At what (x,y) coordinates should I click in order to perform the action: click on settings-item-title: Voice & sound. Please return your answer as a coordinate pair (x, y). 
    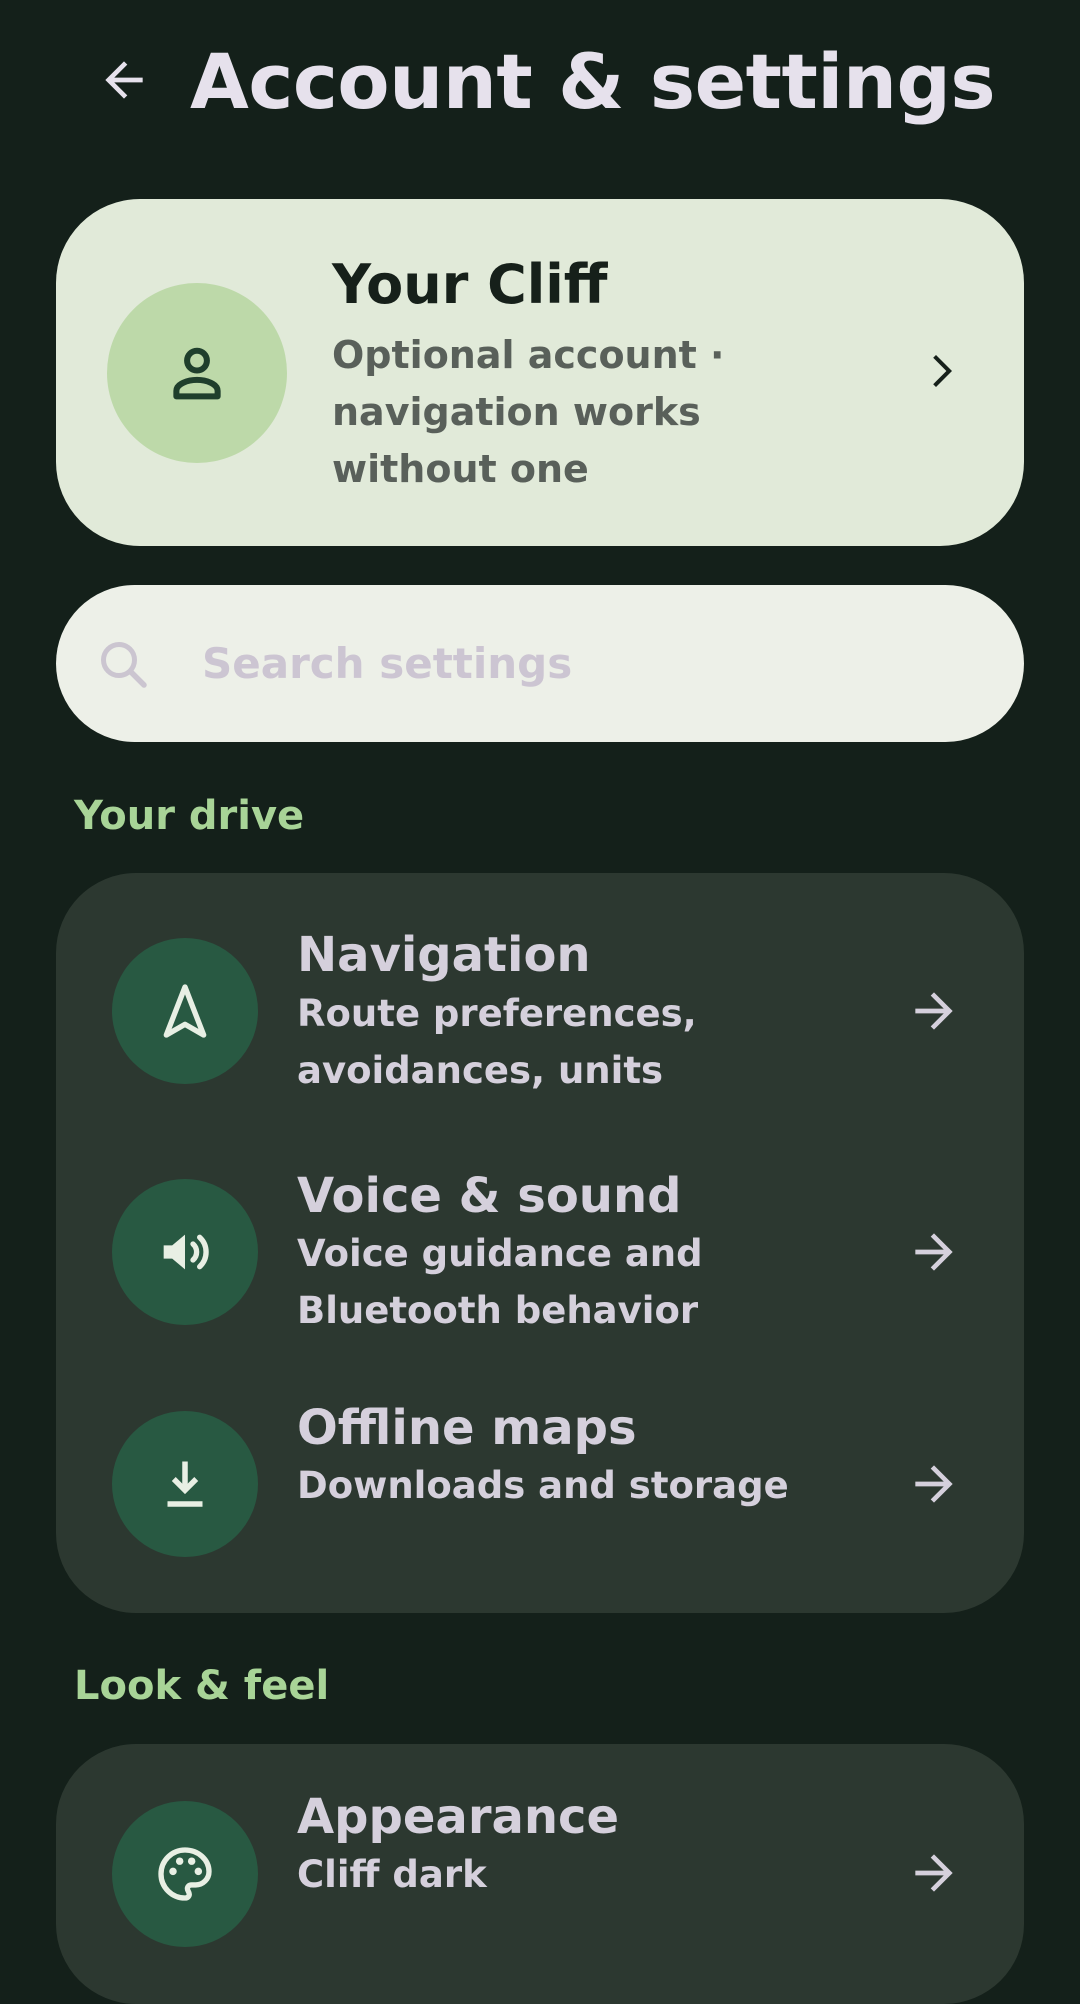
    Looking at the image, I should click on (489, 1196).